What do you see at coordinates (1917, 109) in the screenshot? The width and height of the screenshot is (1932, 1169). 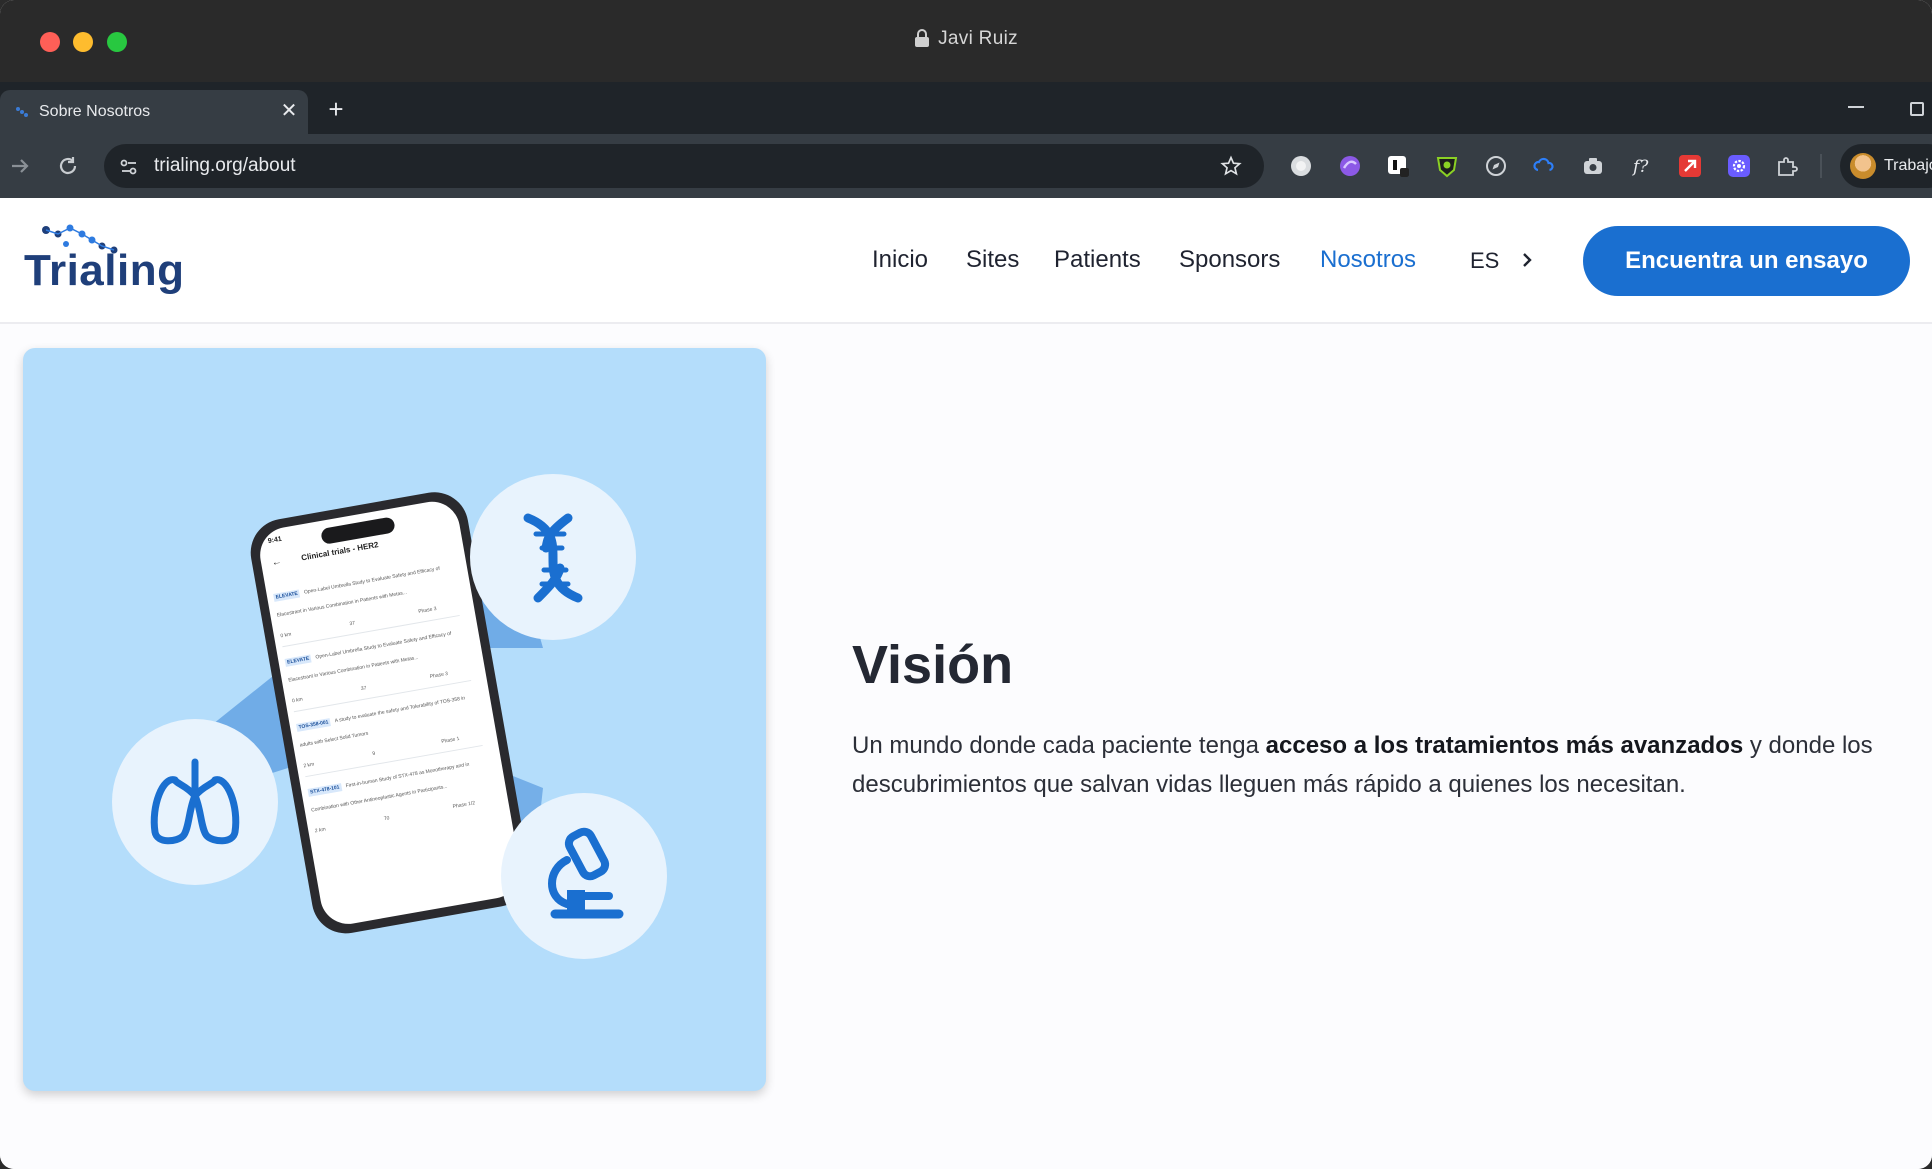 I see `restore-icon` at bounding box center [1917, 109].